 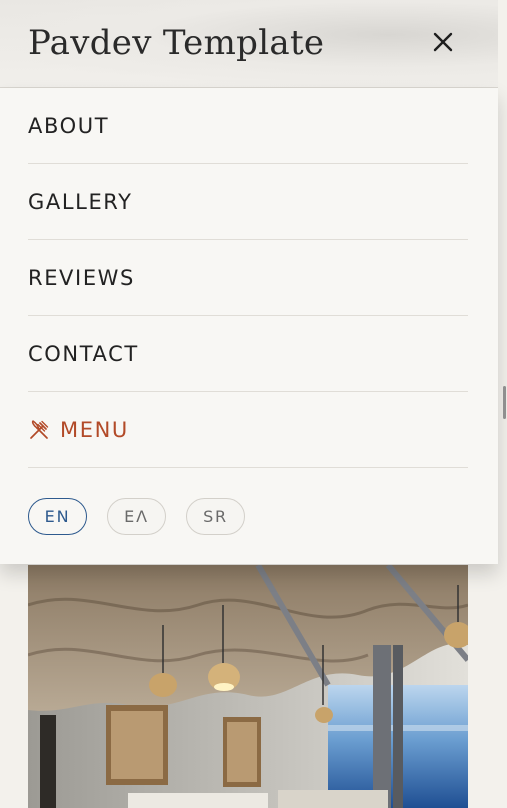 I want to click on close-icon, so click(x=443, y=42).